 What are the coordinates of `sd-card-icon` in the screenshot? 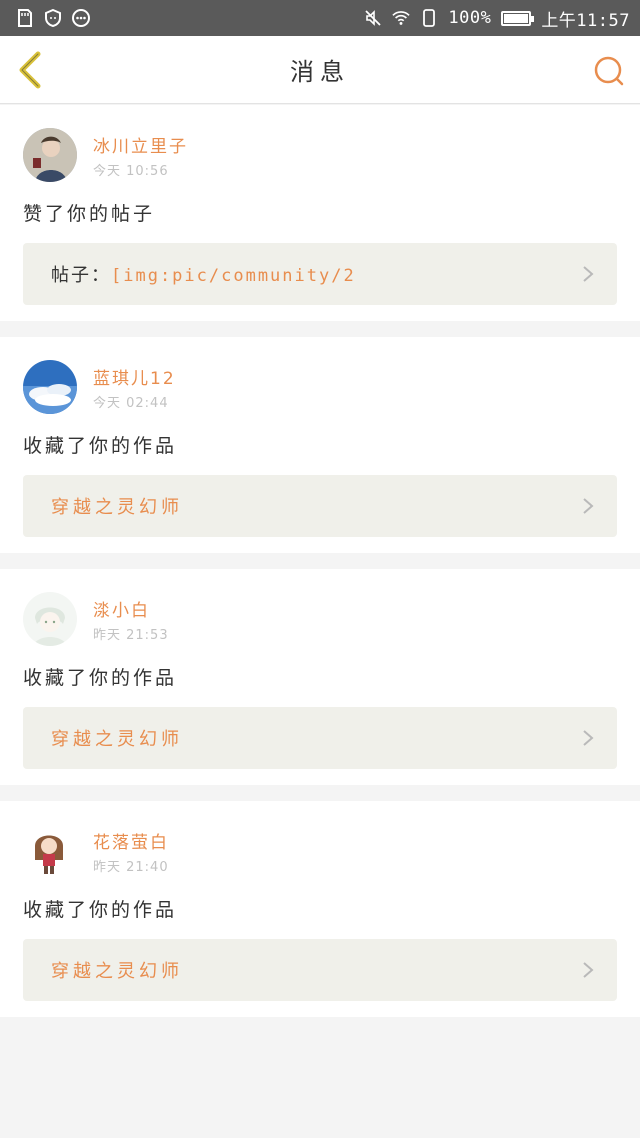 It's located at (25, 18).